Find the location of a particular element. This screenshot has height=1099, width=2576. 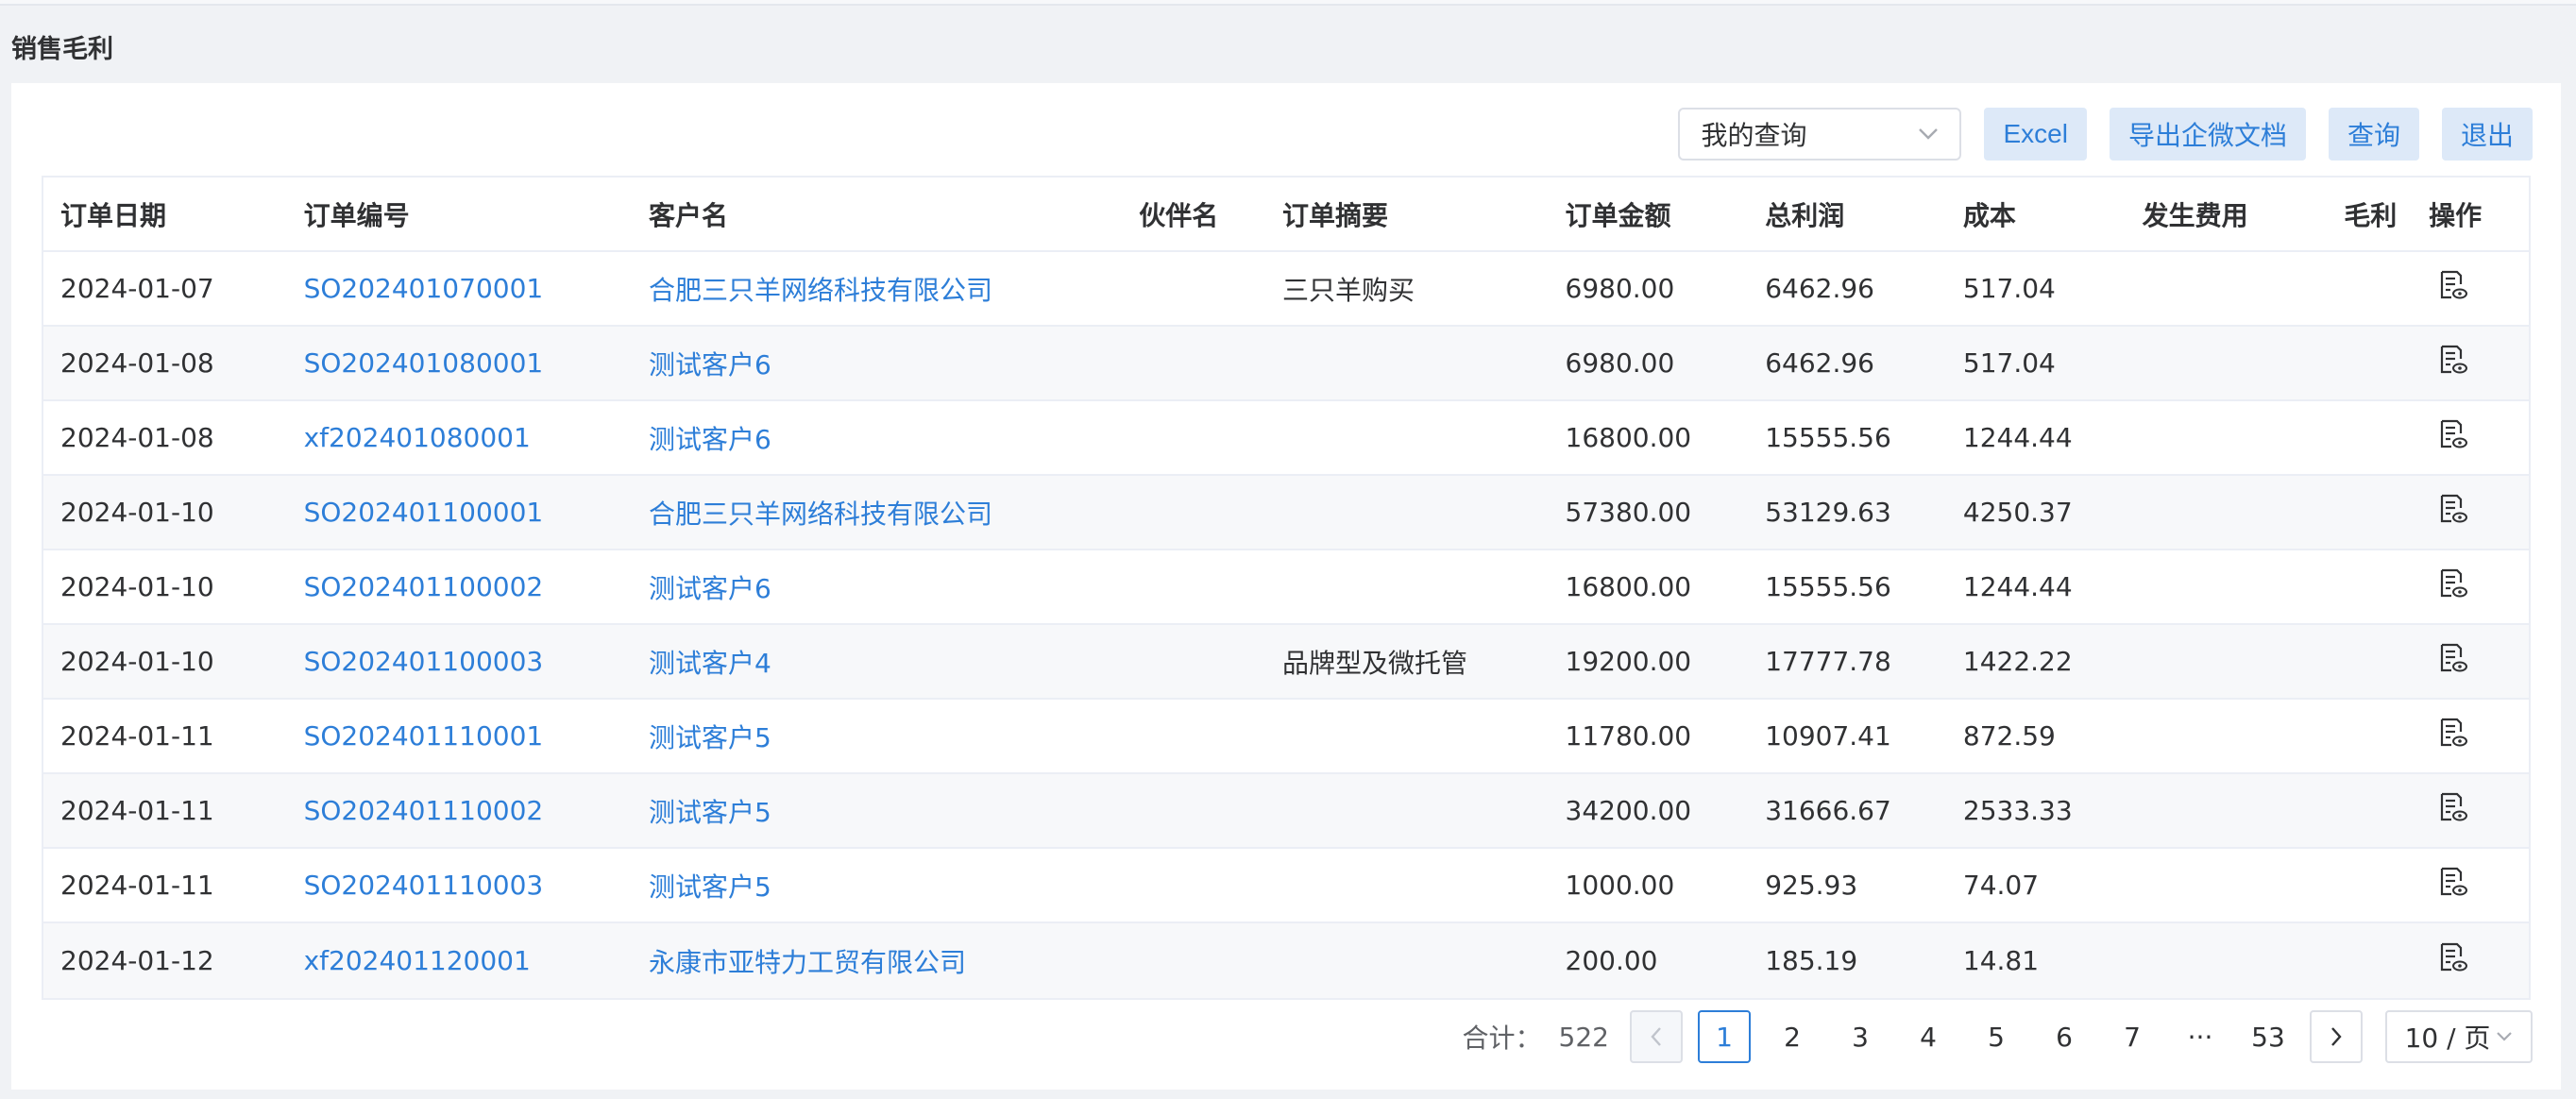

customer-name-cell: 永康市亚特力工贸有限公司 is located at coordinates (877, 961).